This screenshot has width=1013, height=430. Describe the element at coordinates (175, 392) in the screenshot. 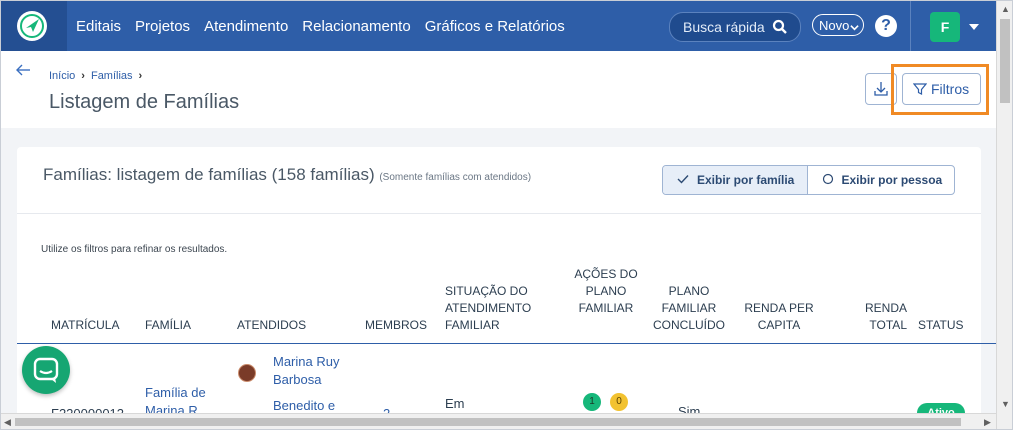

I see `row-familia-line1: Família de` at that location.